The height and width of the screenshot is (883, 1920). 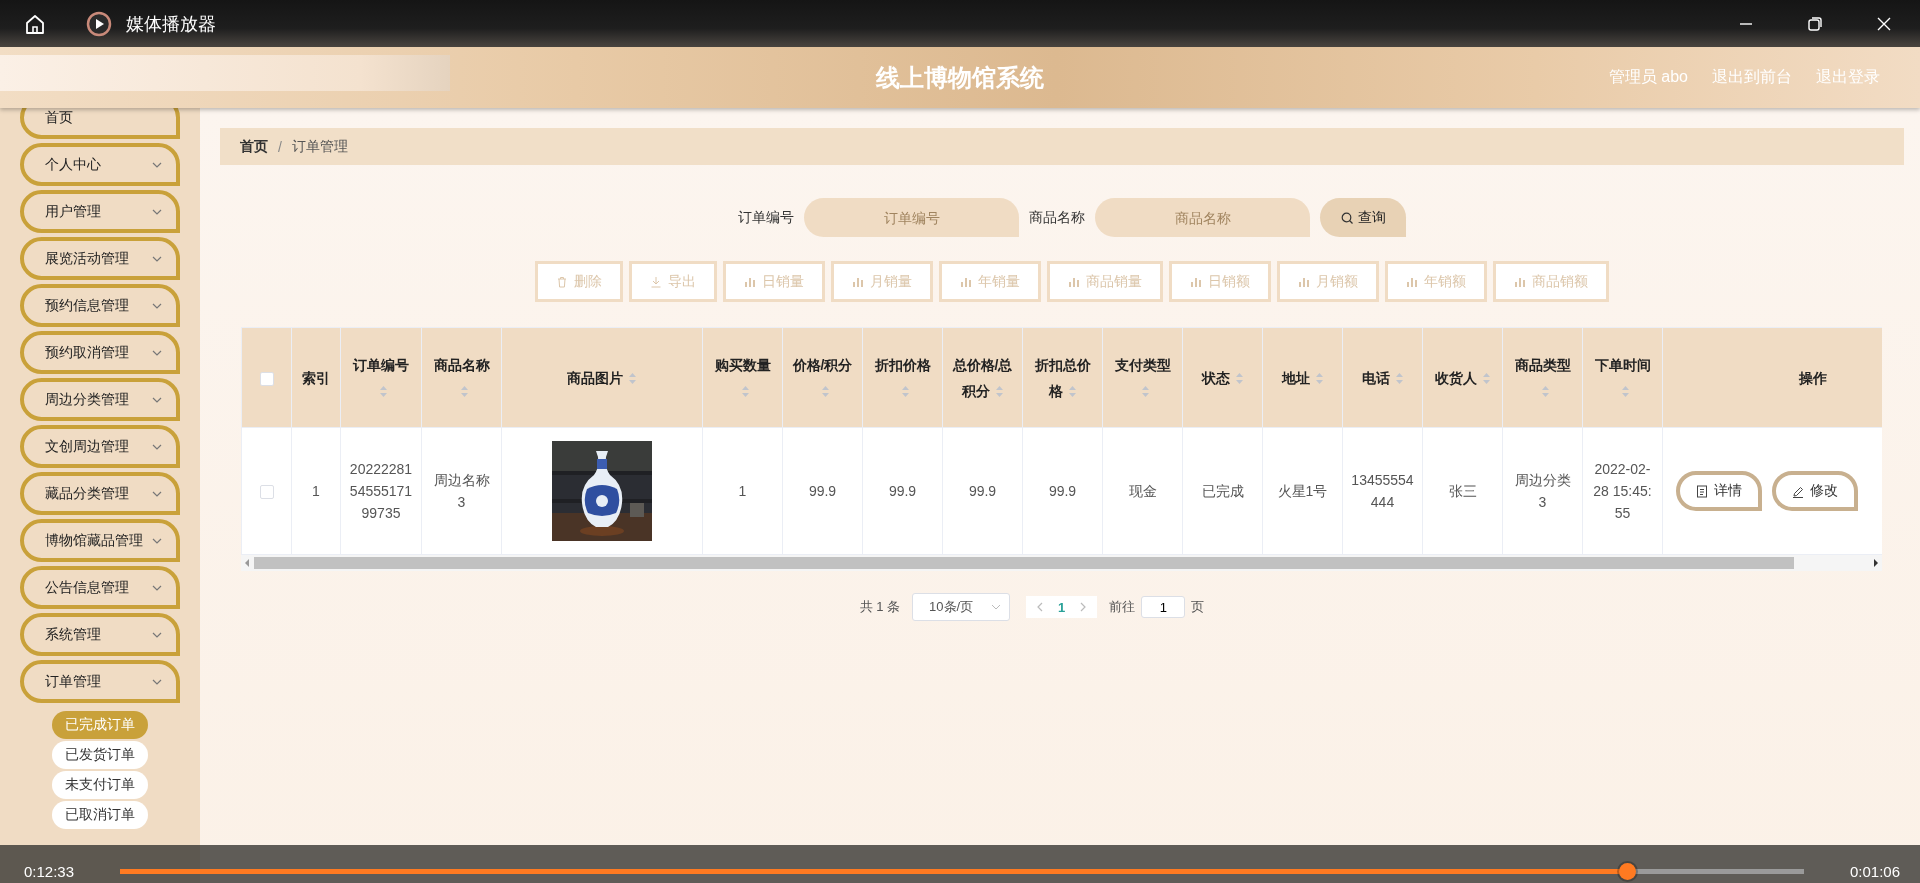 What do you see at coordinates (100, 587) in the screenshot?
I see `menu-item: 公告信息管理` at bounding box center [100, 587].